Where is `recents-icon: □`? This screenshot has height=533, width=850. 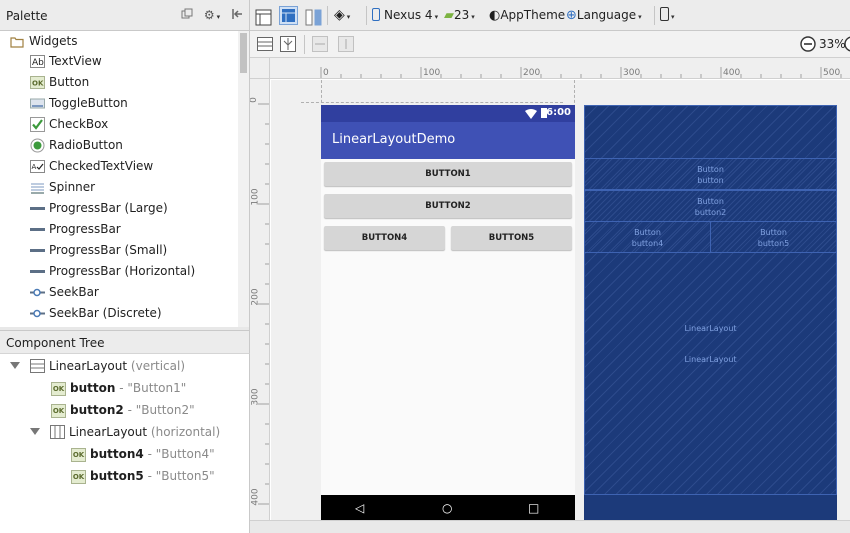 recents-icon: □ is located at coordinates (534, 508).